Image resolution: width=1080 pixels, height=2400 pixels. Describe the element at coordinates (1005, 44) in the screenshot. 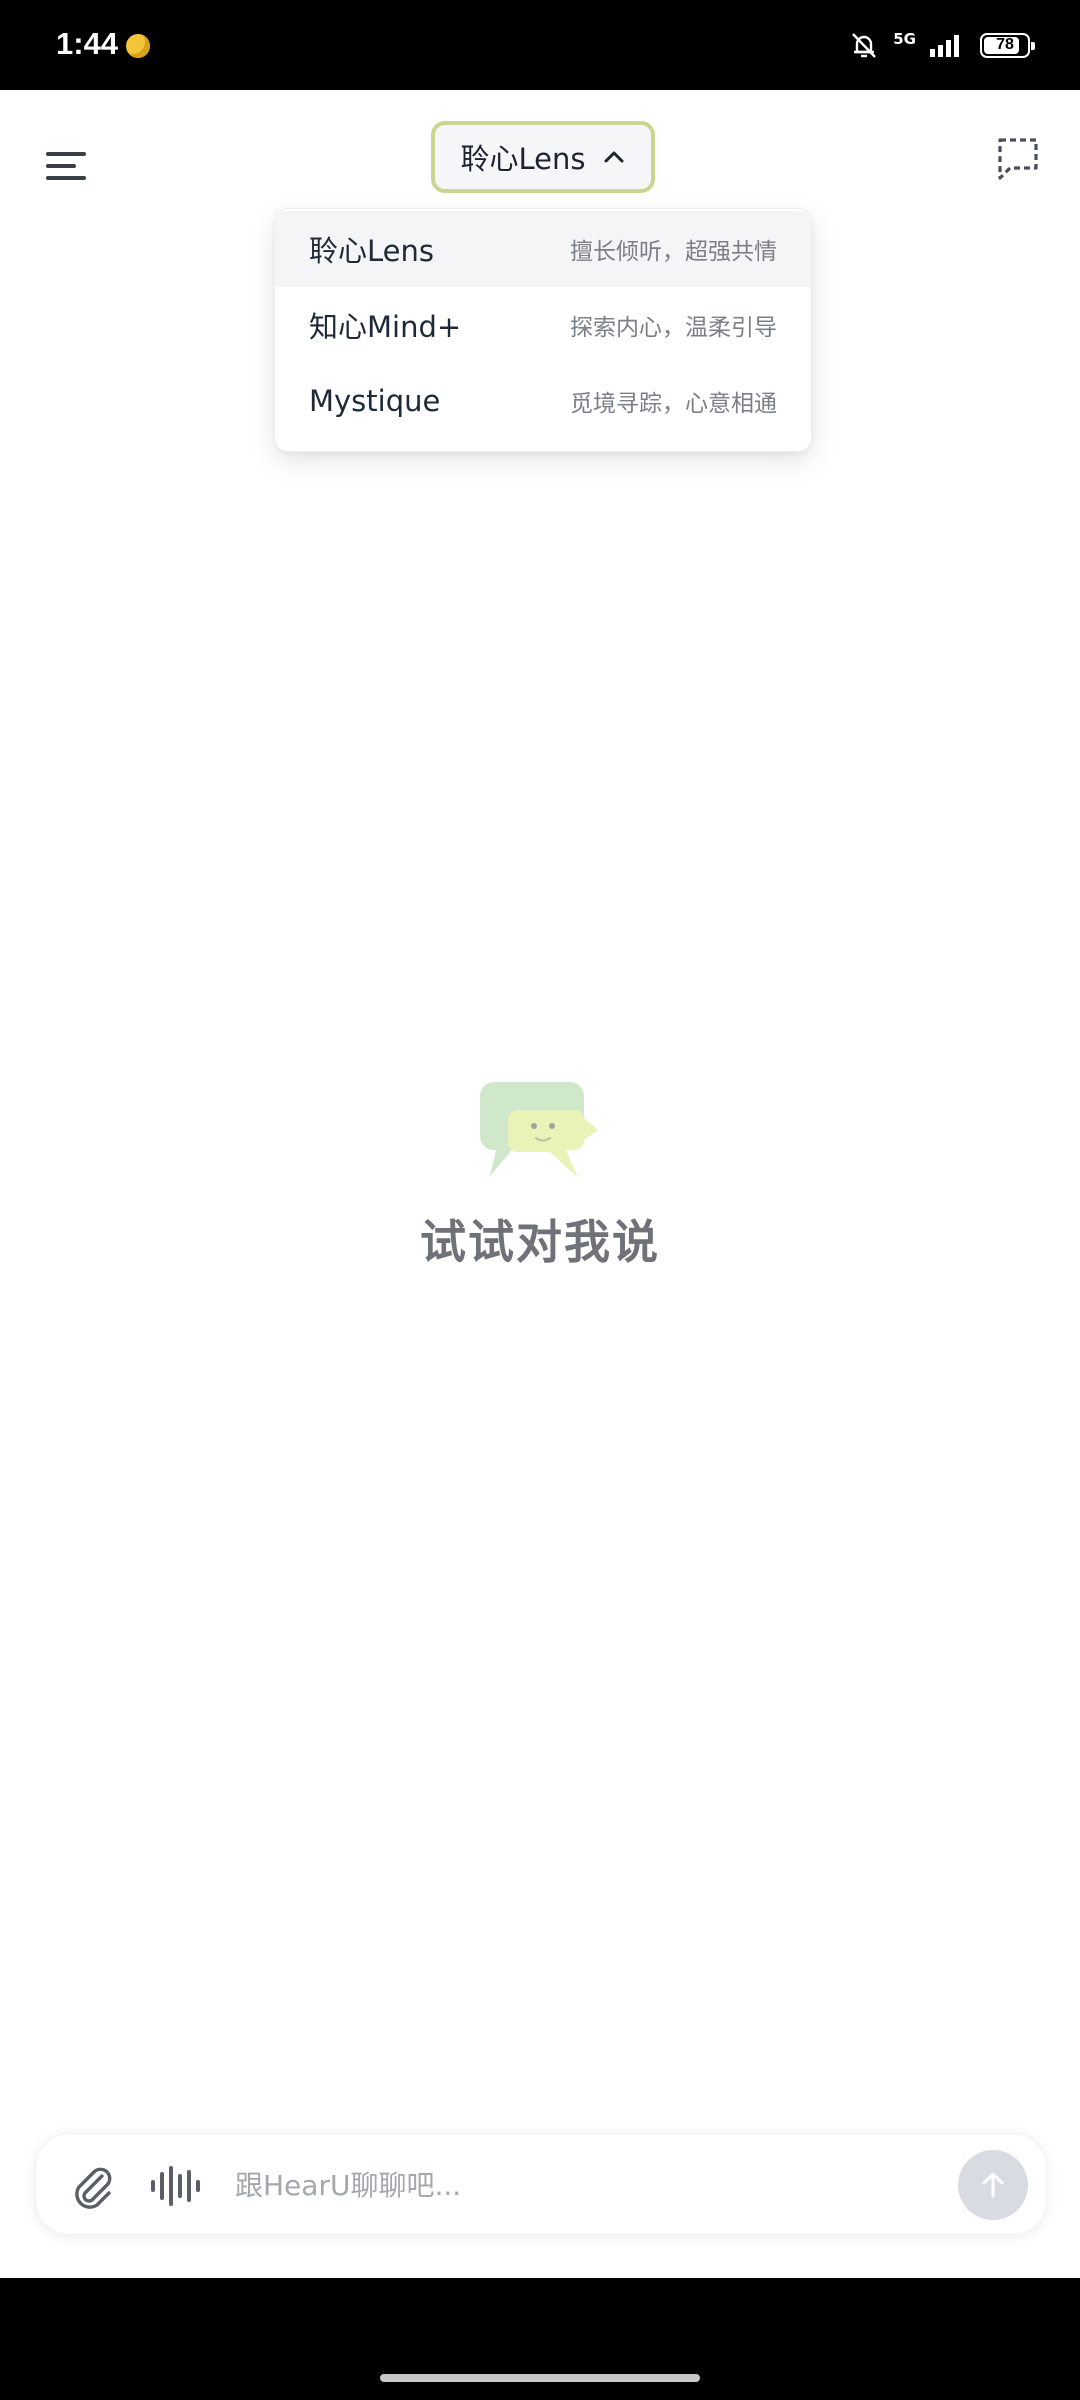

I see `battery-level: 78` at that location.